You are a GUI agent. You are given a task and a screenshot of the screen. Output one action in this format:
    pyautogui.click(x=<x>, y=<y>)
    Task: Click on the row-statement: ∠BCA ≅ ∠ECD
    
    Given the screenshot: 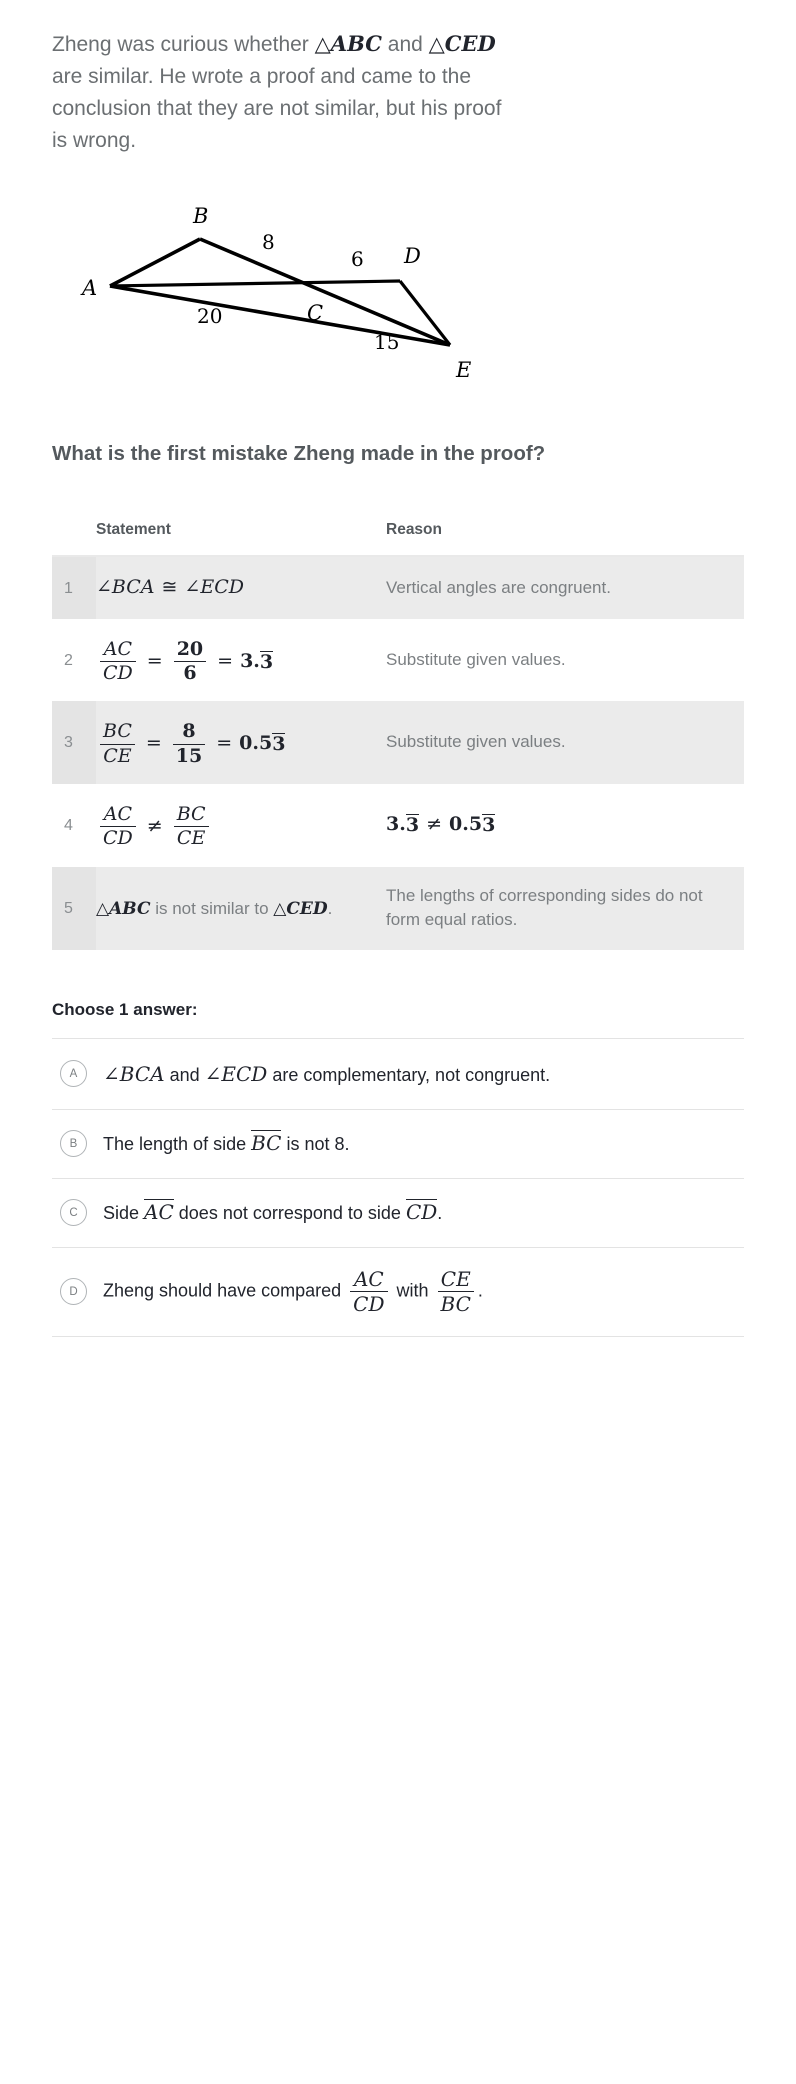 What is the action you would take?
    pyautogui.click(x=241, y=587)
    